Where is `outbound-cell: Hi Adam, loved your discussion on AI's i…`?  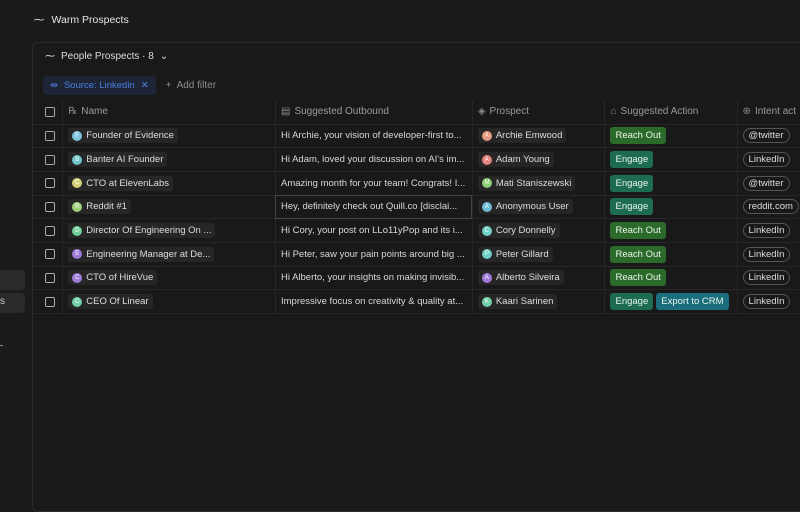
outbound-cell: Hi Adam, loved your discussion on AI's i… is located at coordinates (374, 159).